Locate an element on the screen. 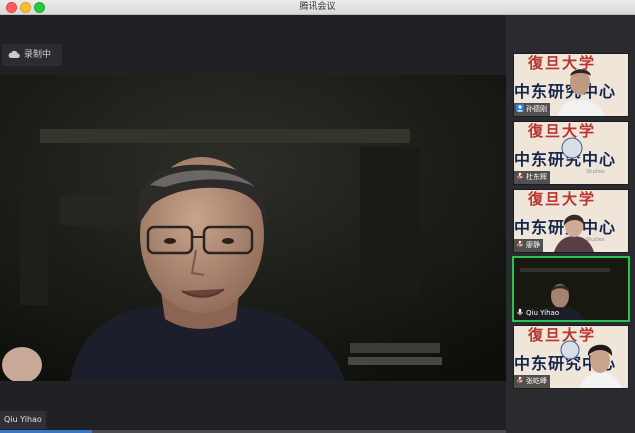 This screenshot has width=635, height=433. participant-name-label: 廖静 is located at coordinates (528, 245).